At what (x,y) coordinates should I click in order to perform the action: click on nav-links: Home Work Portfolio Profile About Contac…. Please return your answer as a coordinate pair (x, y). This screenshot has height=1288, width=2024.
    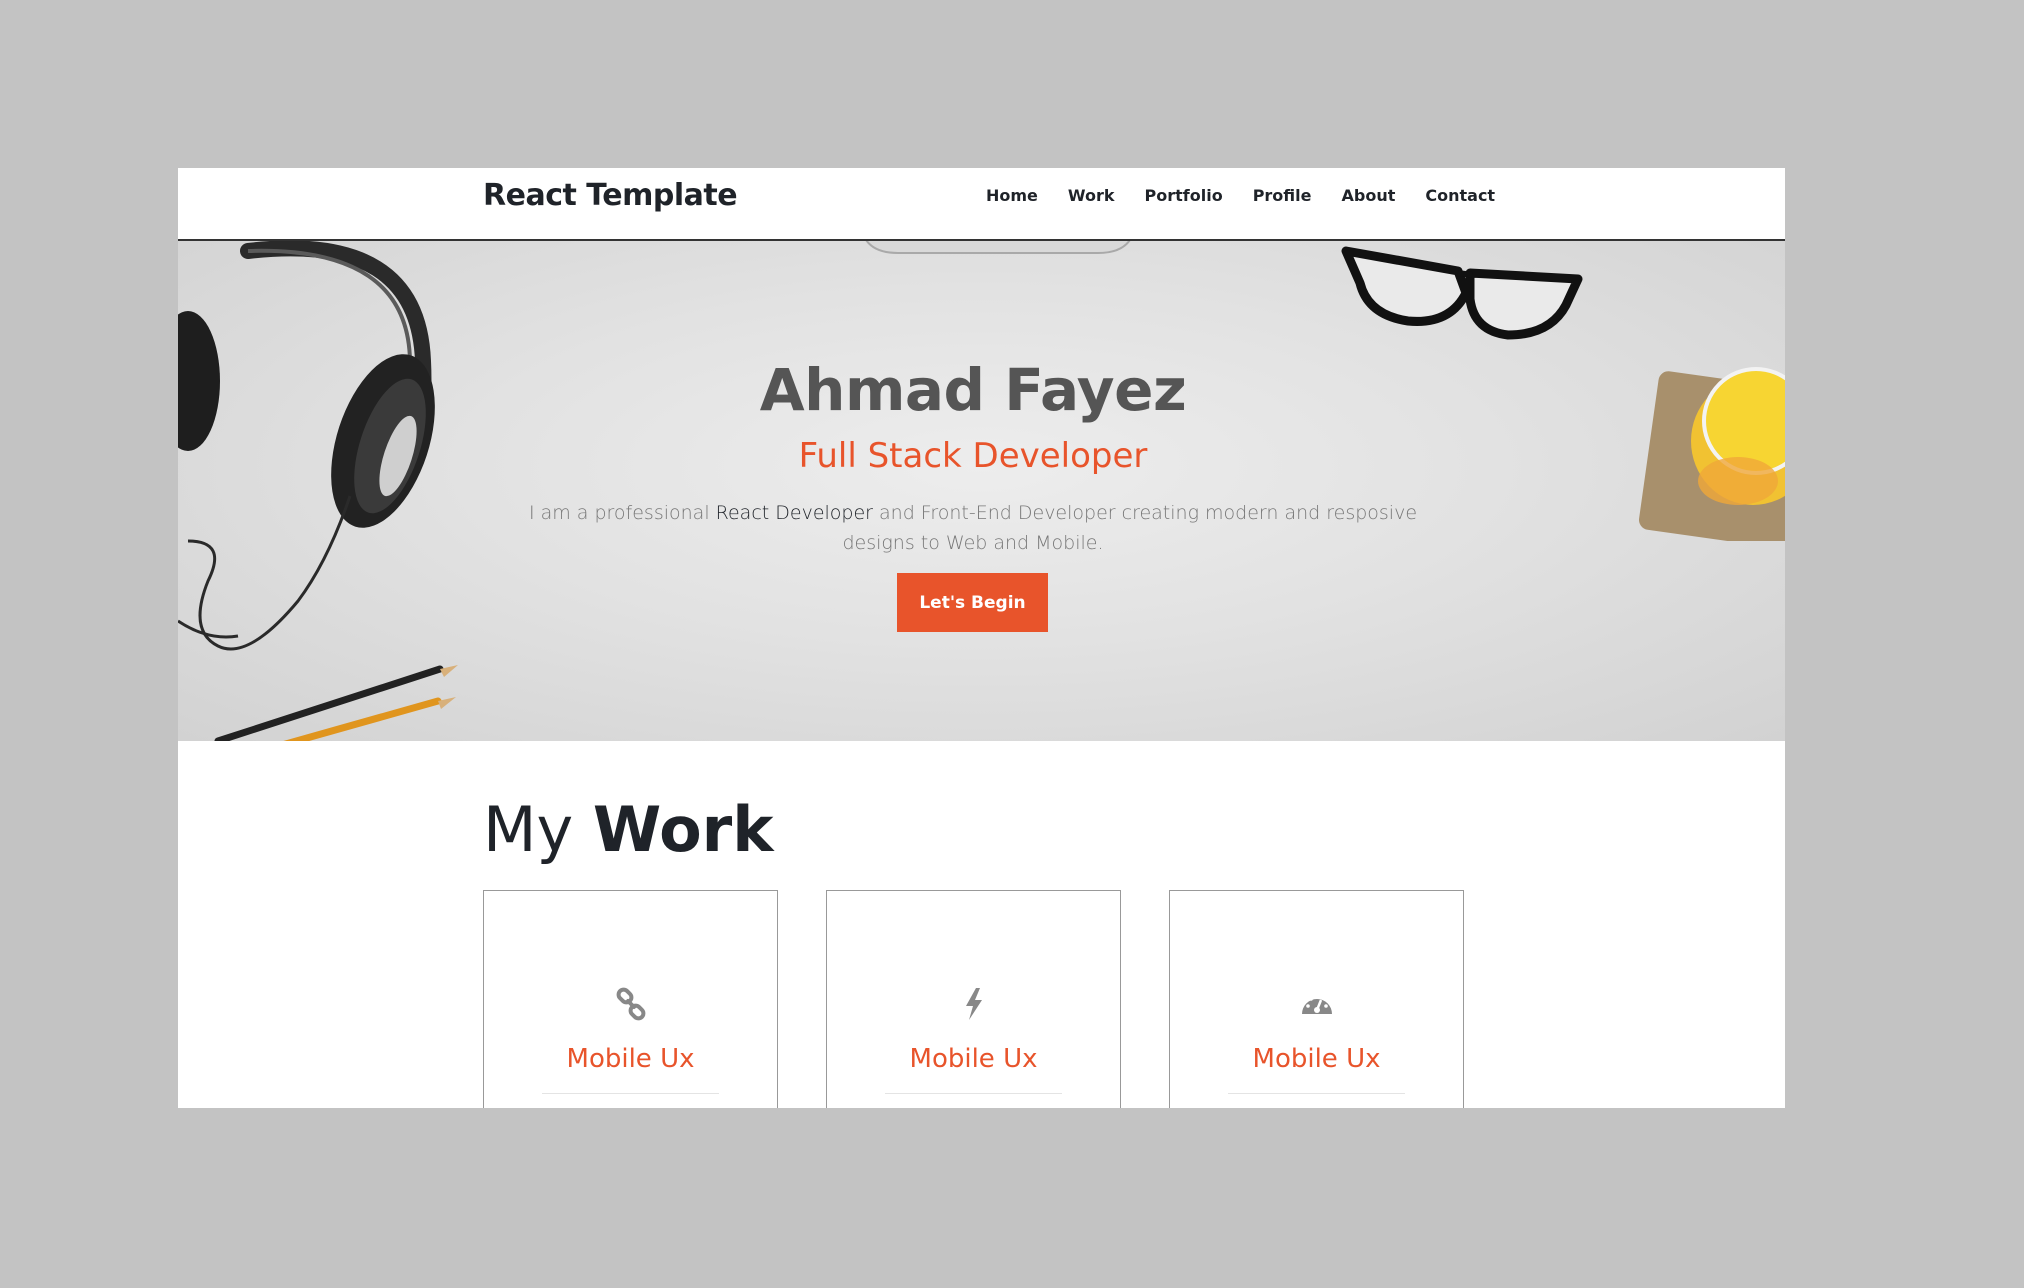
    Looking at the image, I should click on (1255, 195).